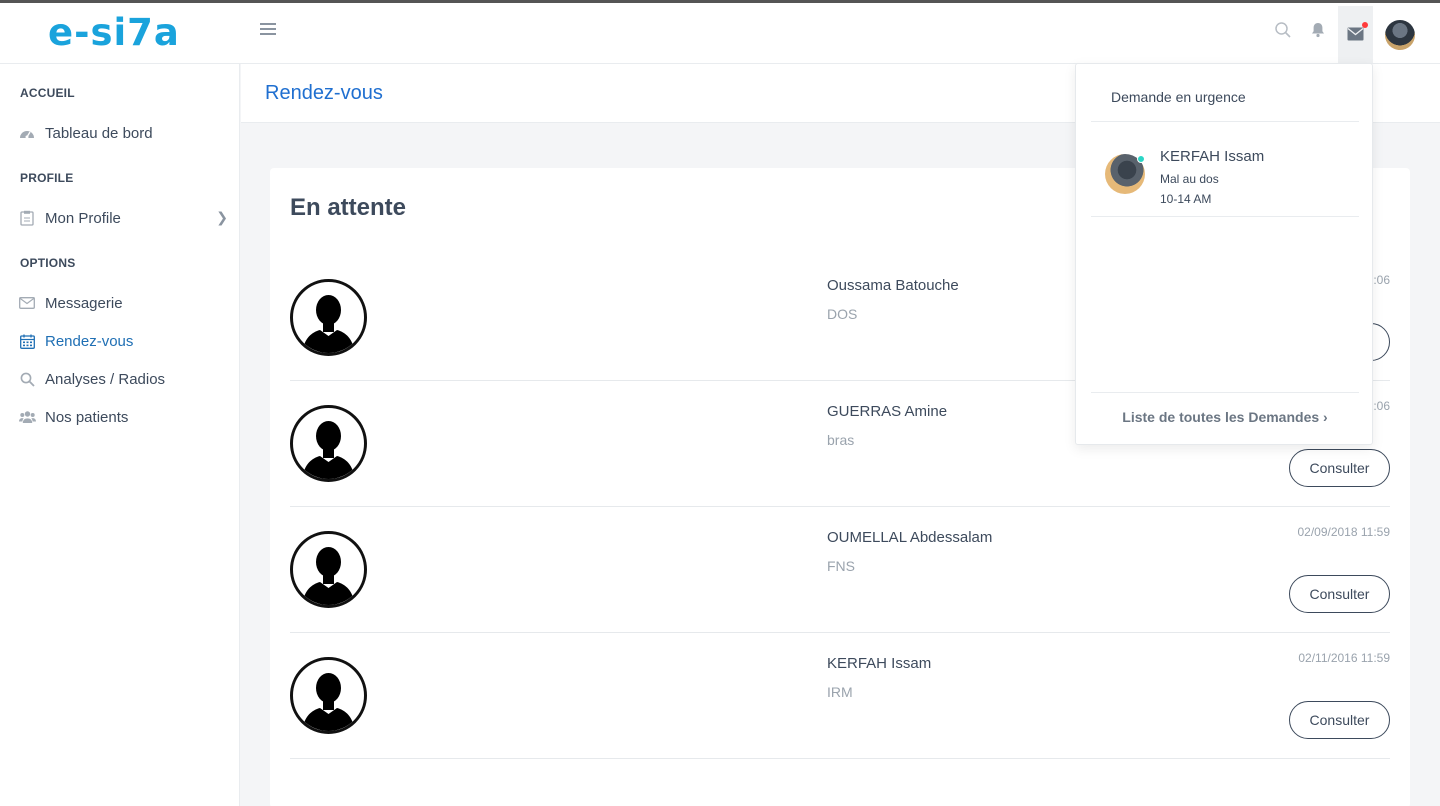 Image resolution: width=1440 pixels, height=806 pixels. What do you see at coordinates (1320, 32) in the screenshot?
I see `bell-icon` at bounding box center [1320, 32].